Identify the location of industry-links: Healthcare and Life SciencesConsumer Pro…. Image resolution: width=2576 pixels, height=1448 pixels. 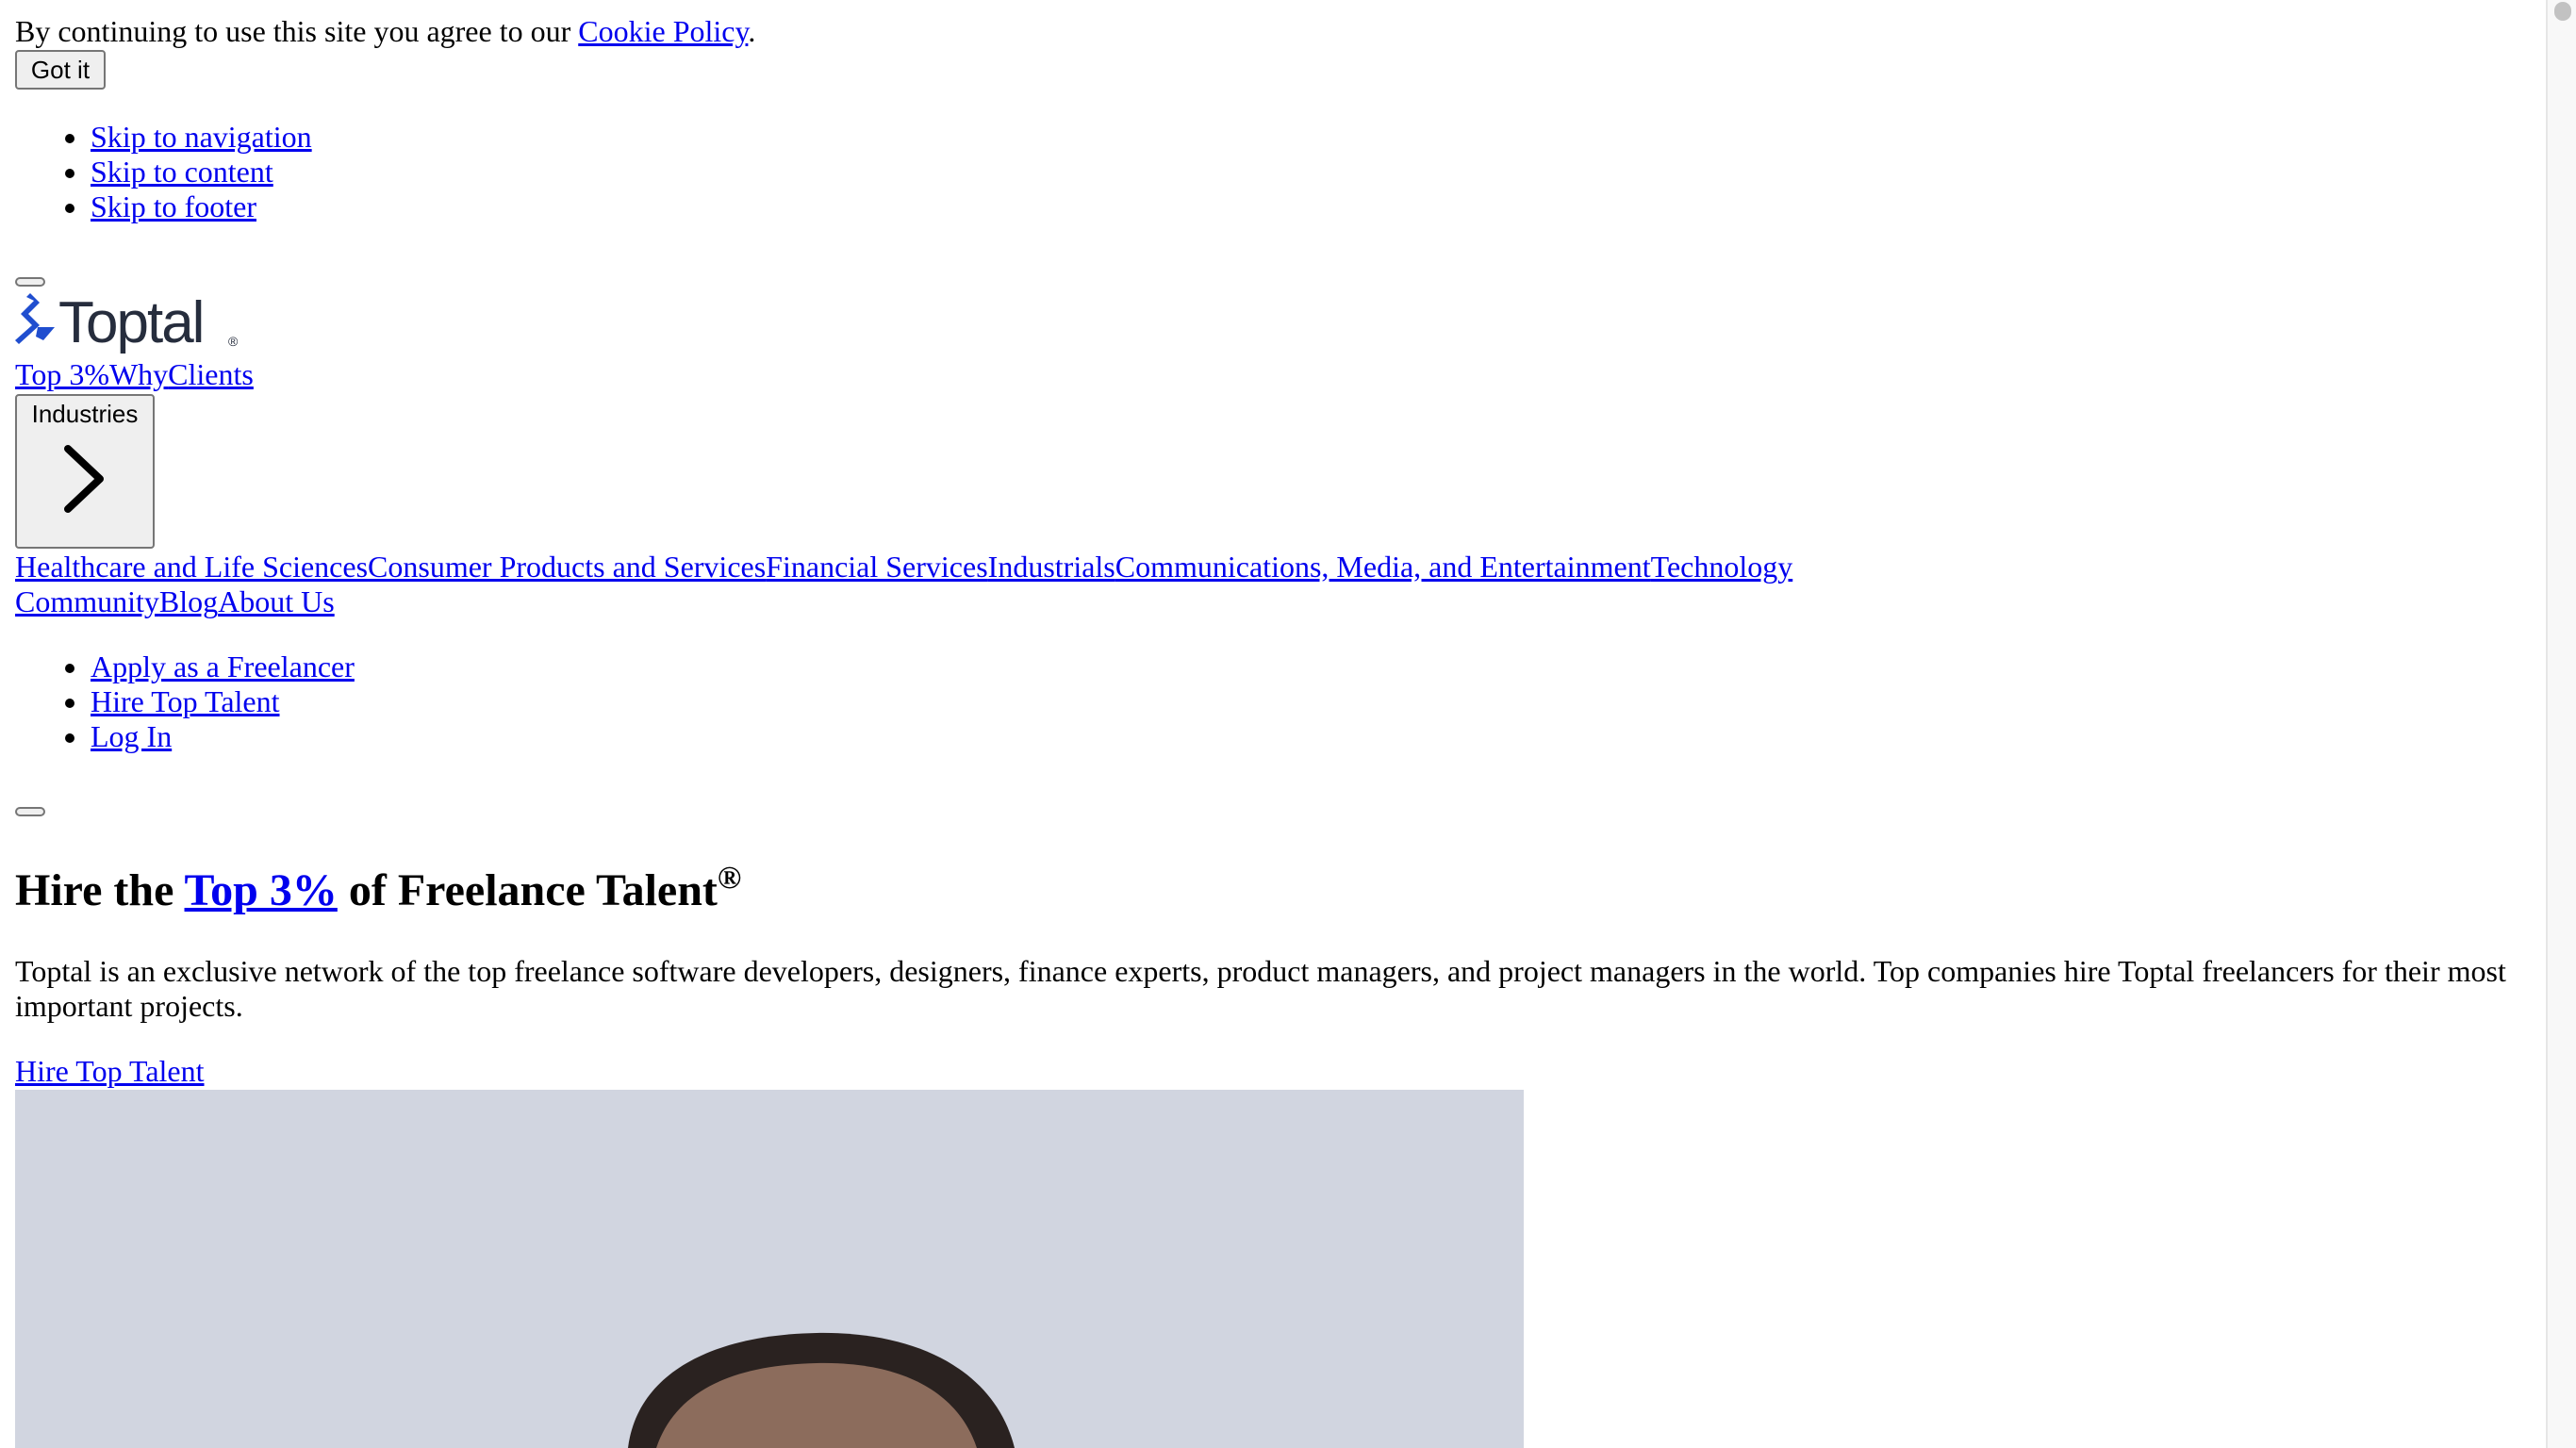
(903, 567).